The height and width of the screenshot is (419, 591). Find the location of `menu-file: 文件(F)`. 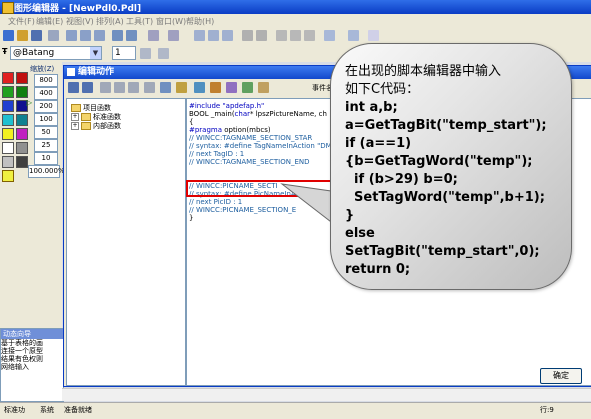

menu-file: 文件(F) is located at coordinates (21, 21).